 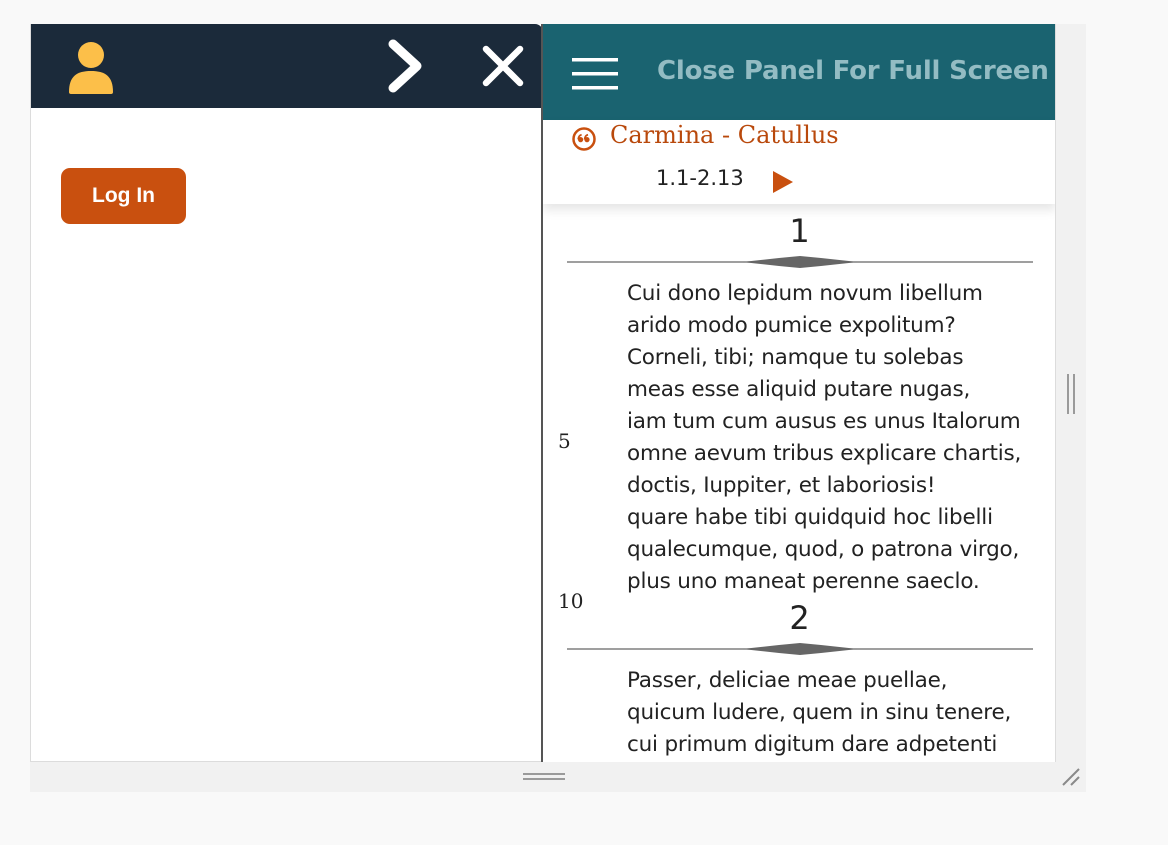 I want to click on chevron-right-icon, so click(x=405, y=66).